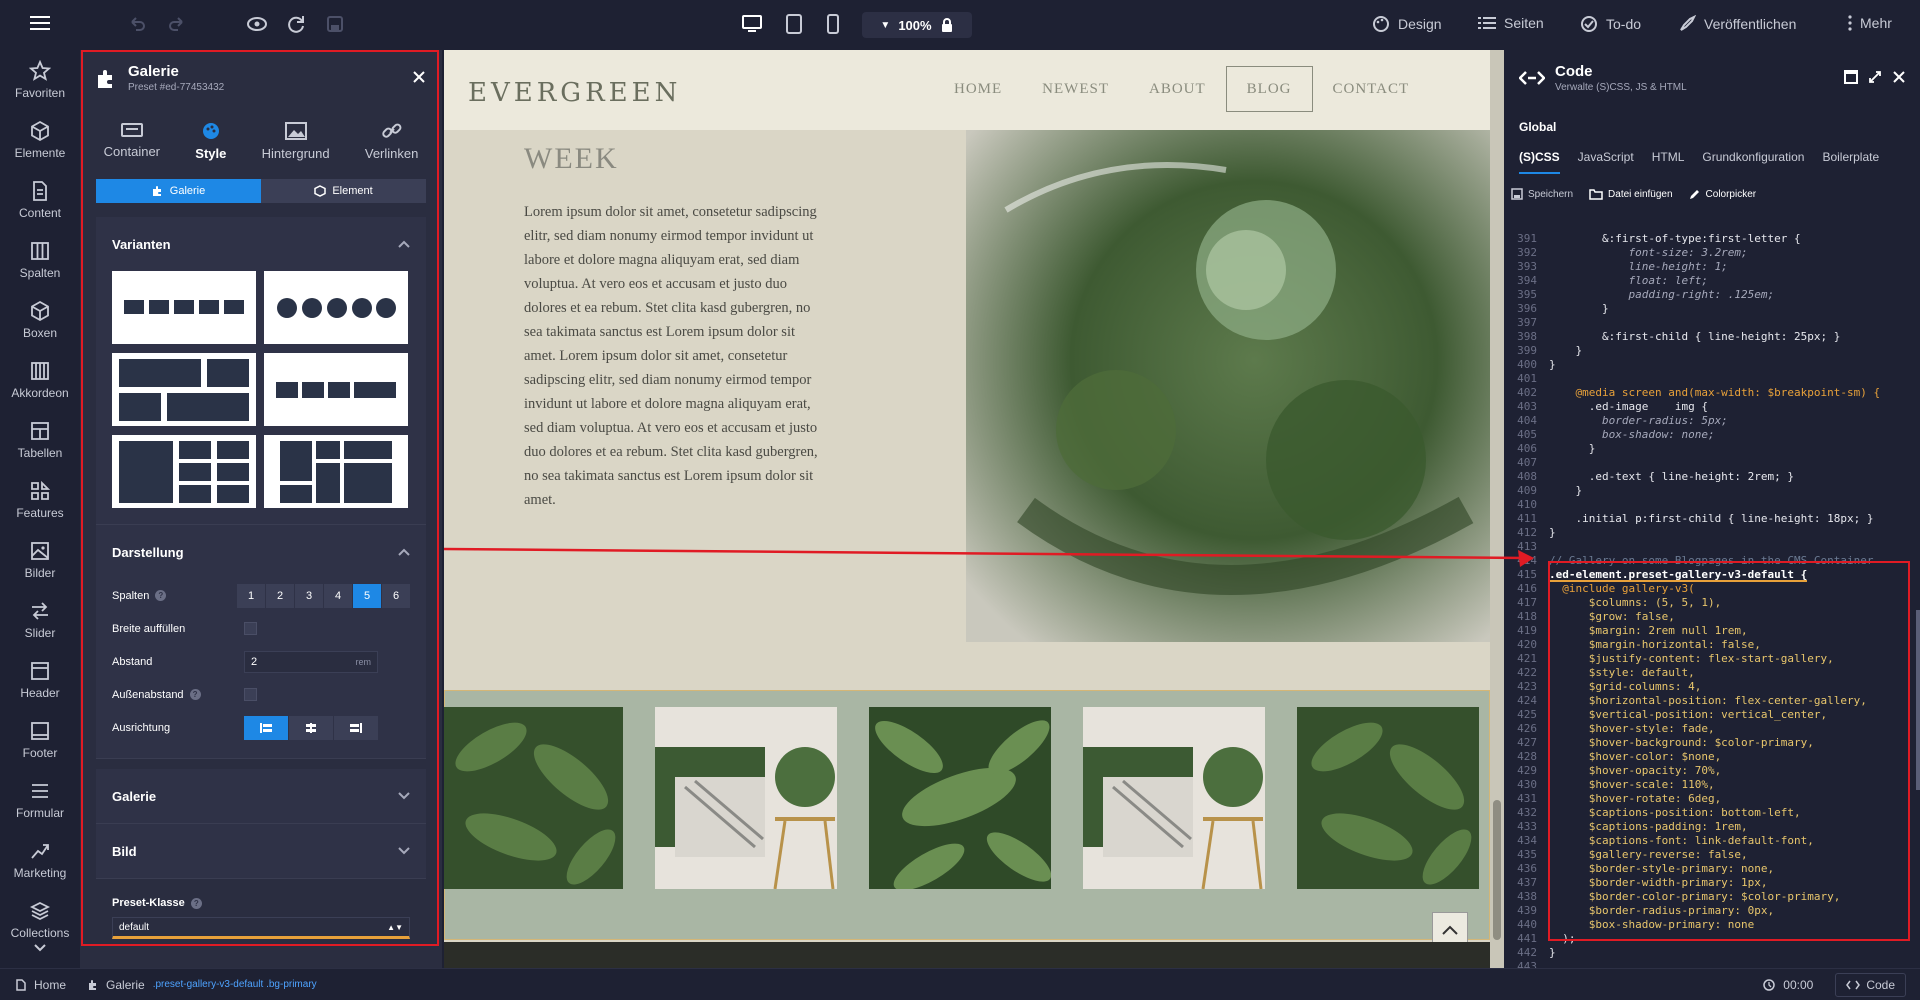 Image resolution: width=1920 pixels, height=1000 pixels. I want to click on rail-item-spalten: Spalten, so click(40, 260).